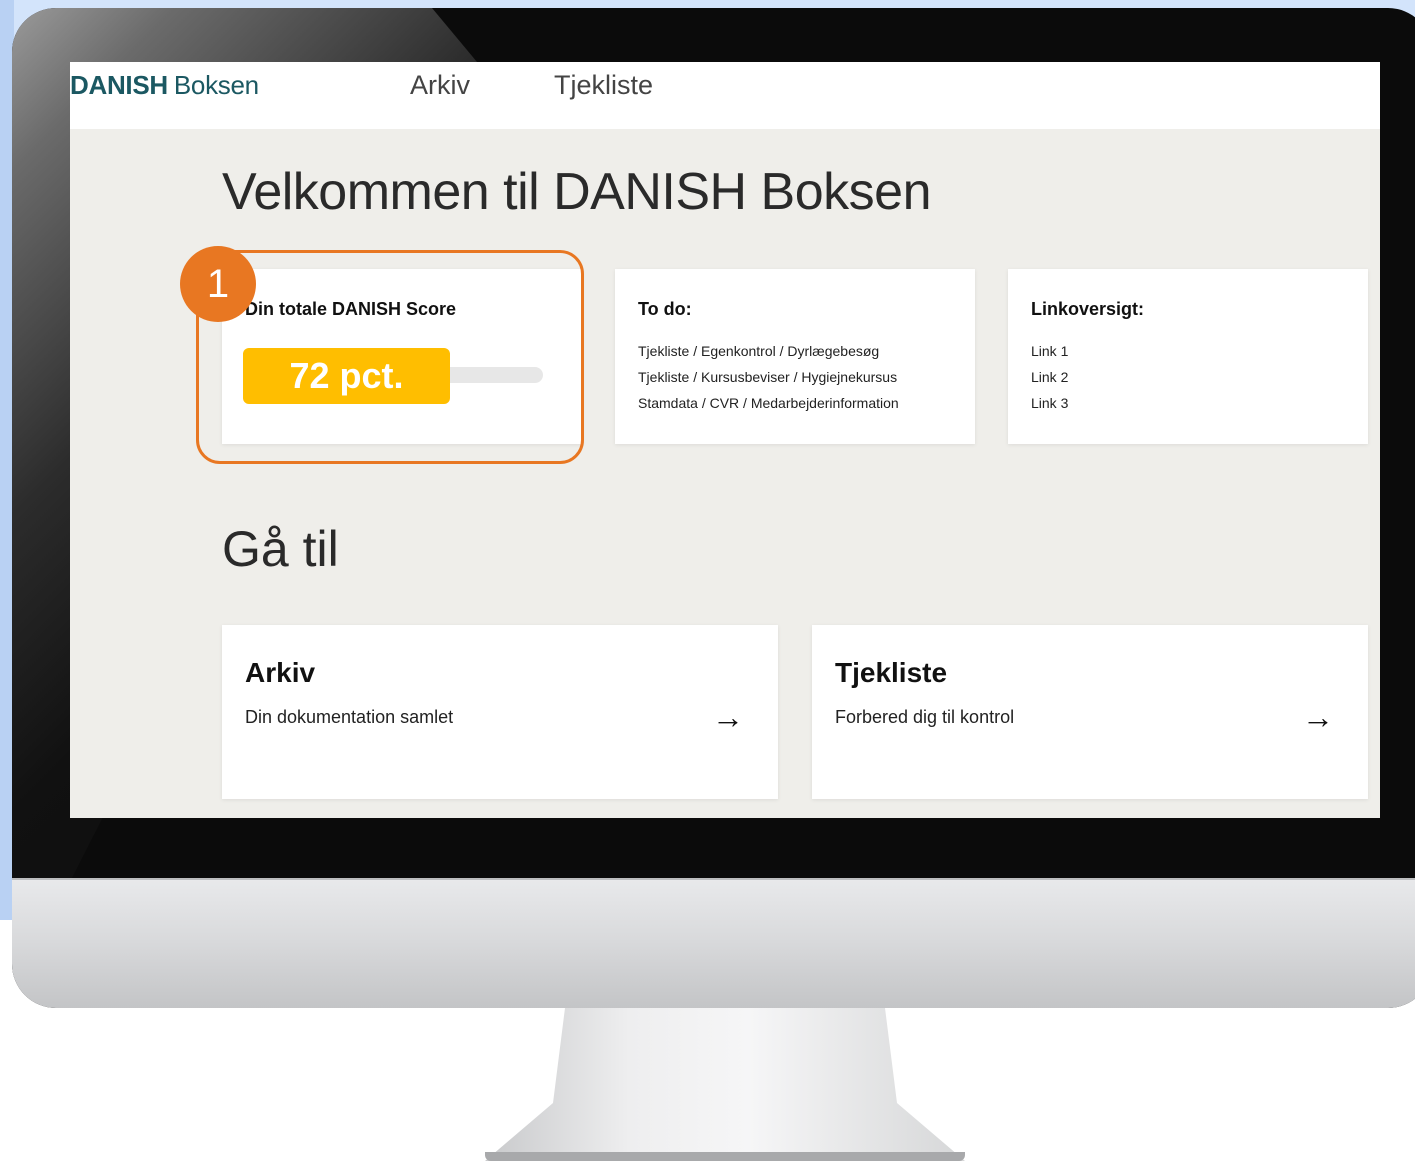 This screenshot has width=1415, height=1161. What do you see at coordinates (500, 712) in the screenshot?
I see `goto-card-arkiv: Arkiv Din dokumentation samlet →` at bounding box center [500, 712].